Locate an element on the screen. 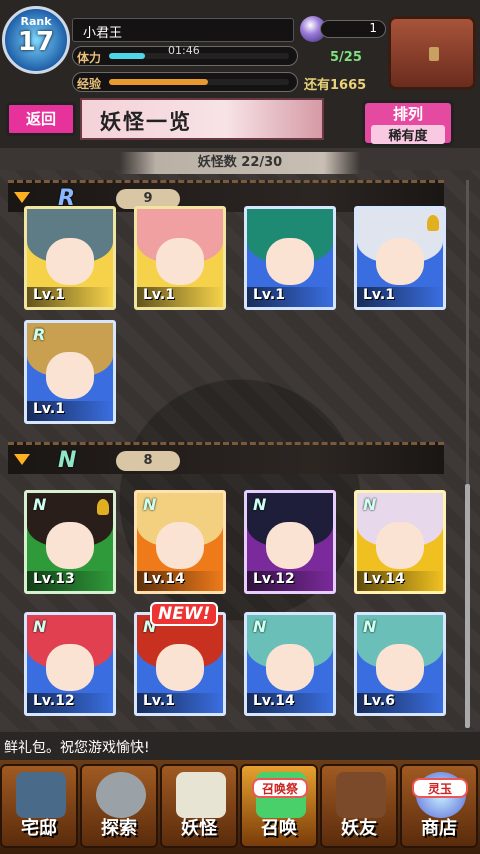 Image resolution: width=480 pixels, height=854 pixels. magnifier-icon is located at coordinates (121, 795).